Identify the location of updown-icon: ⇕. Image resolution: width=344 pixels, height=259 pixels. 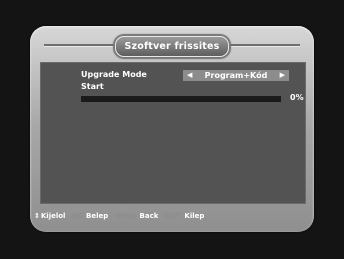
(37, 216).